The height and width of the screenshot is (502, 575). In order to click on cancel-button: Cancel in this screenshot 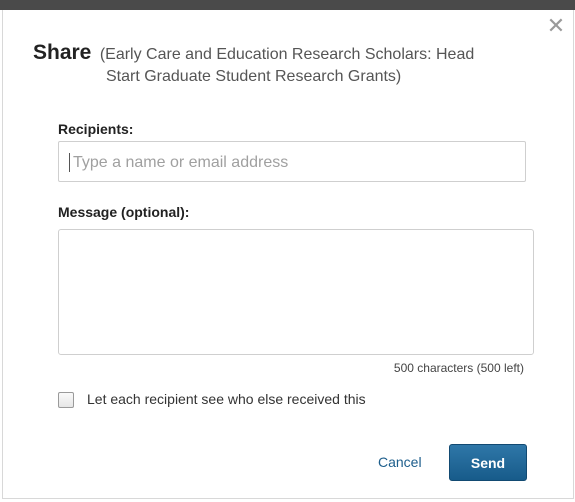, I will do `click(400, 462)`.